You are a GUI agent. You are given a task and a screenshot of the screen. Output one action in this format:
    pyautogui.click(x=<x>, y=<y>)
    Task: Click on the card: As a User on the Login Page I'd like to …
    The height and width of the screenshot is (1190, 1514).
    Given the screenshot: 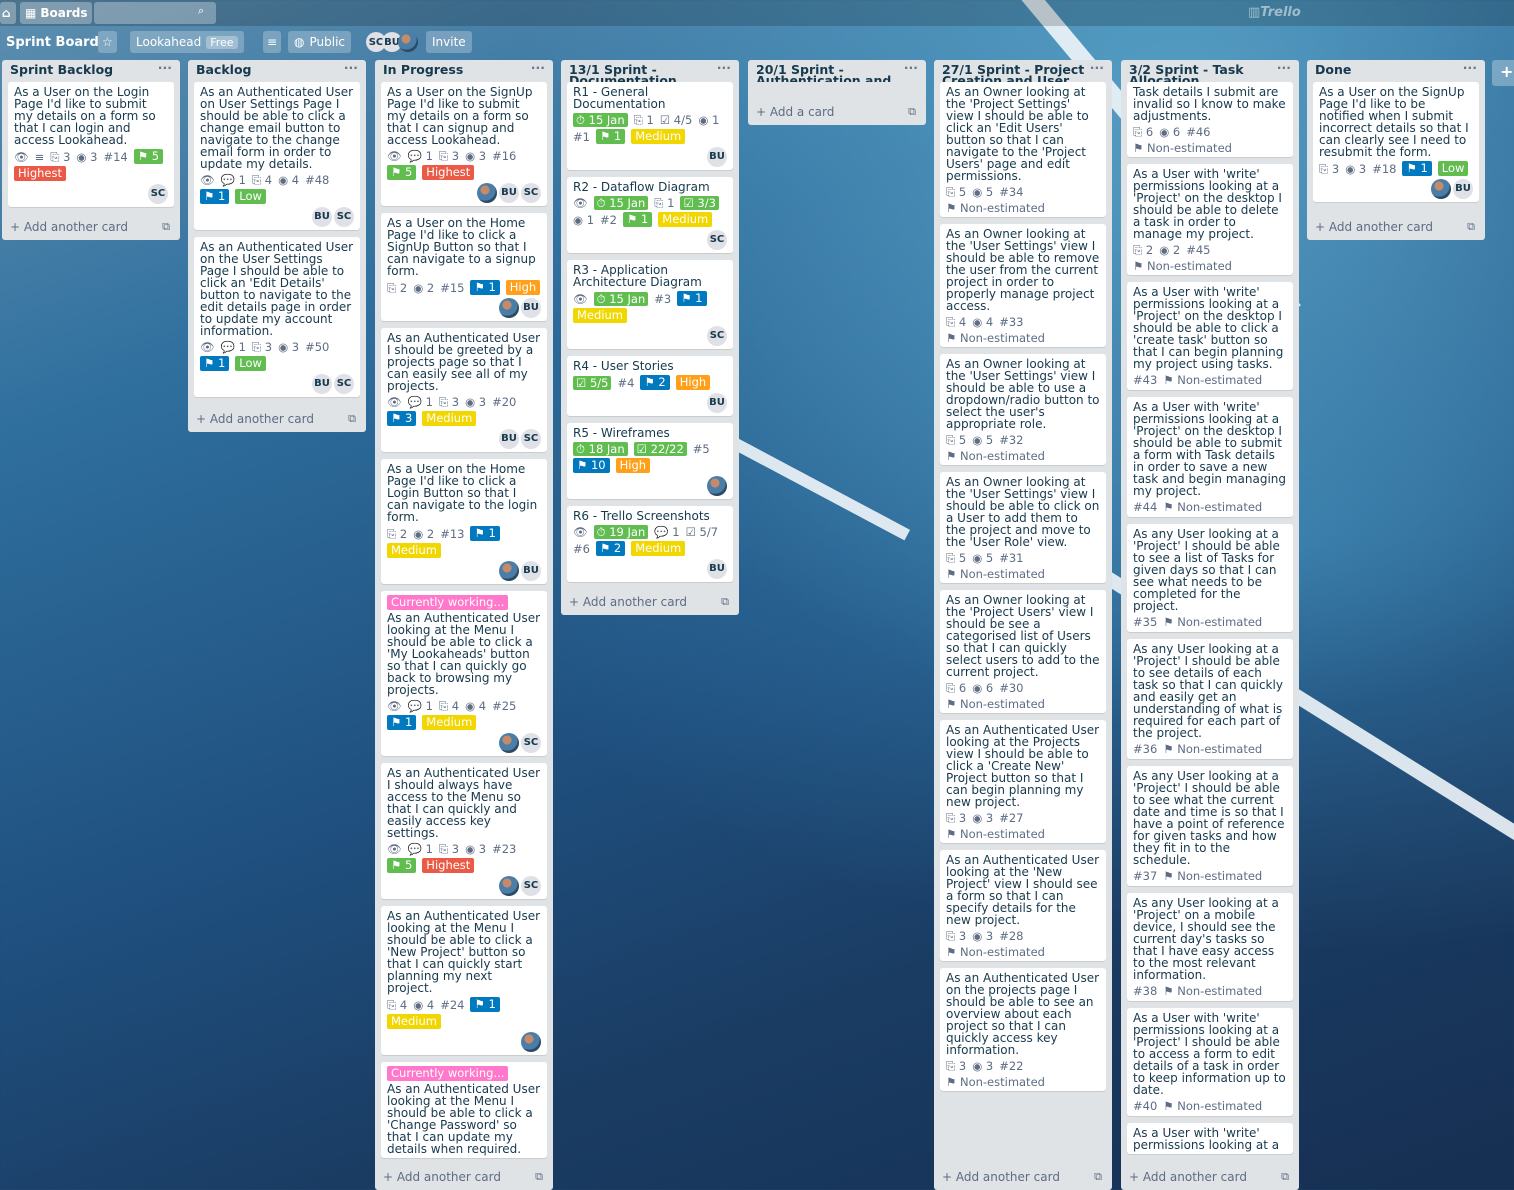 What is the action you would take?
    pyautogui.click(x=91, y=144)
    